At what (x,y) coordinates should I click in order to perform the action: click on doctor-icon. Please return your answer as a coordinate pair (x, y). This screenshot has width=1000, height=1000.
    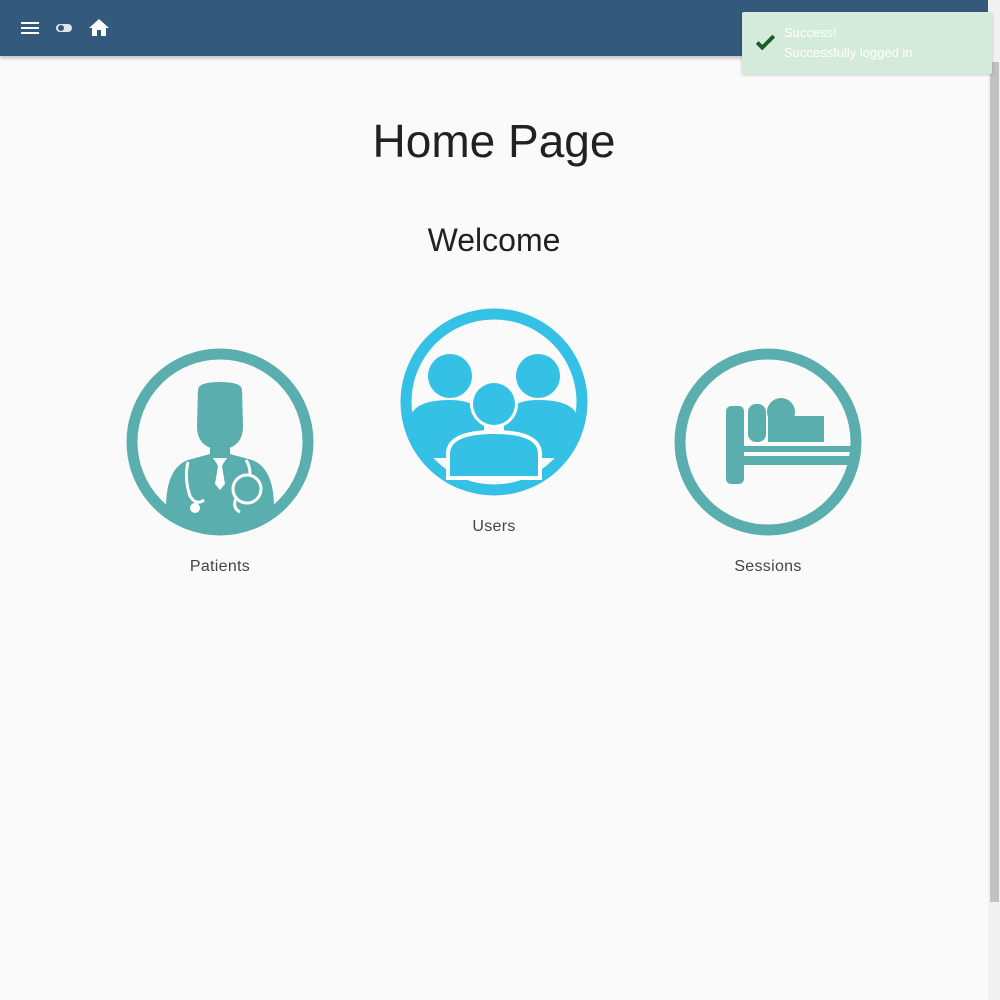
    Looking at the image, I should click on (220, 442).